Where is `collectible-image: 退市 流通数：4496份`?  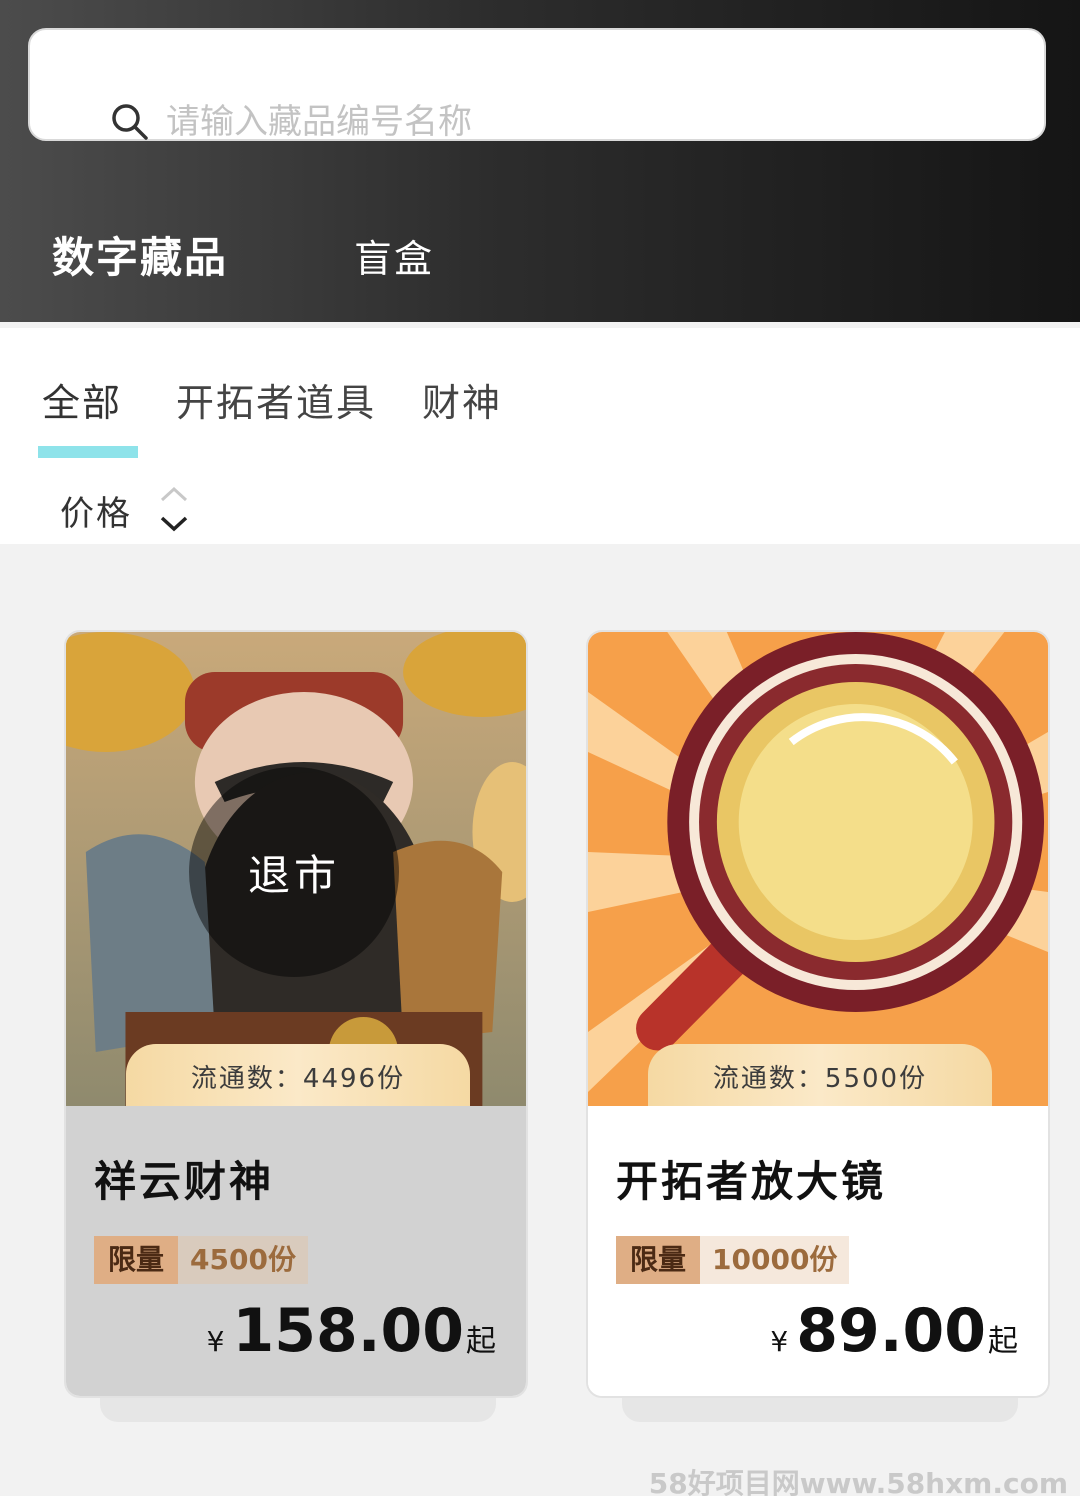 collectible-image: 退市 流通数：4496份 is located at coordinates (296, 869).